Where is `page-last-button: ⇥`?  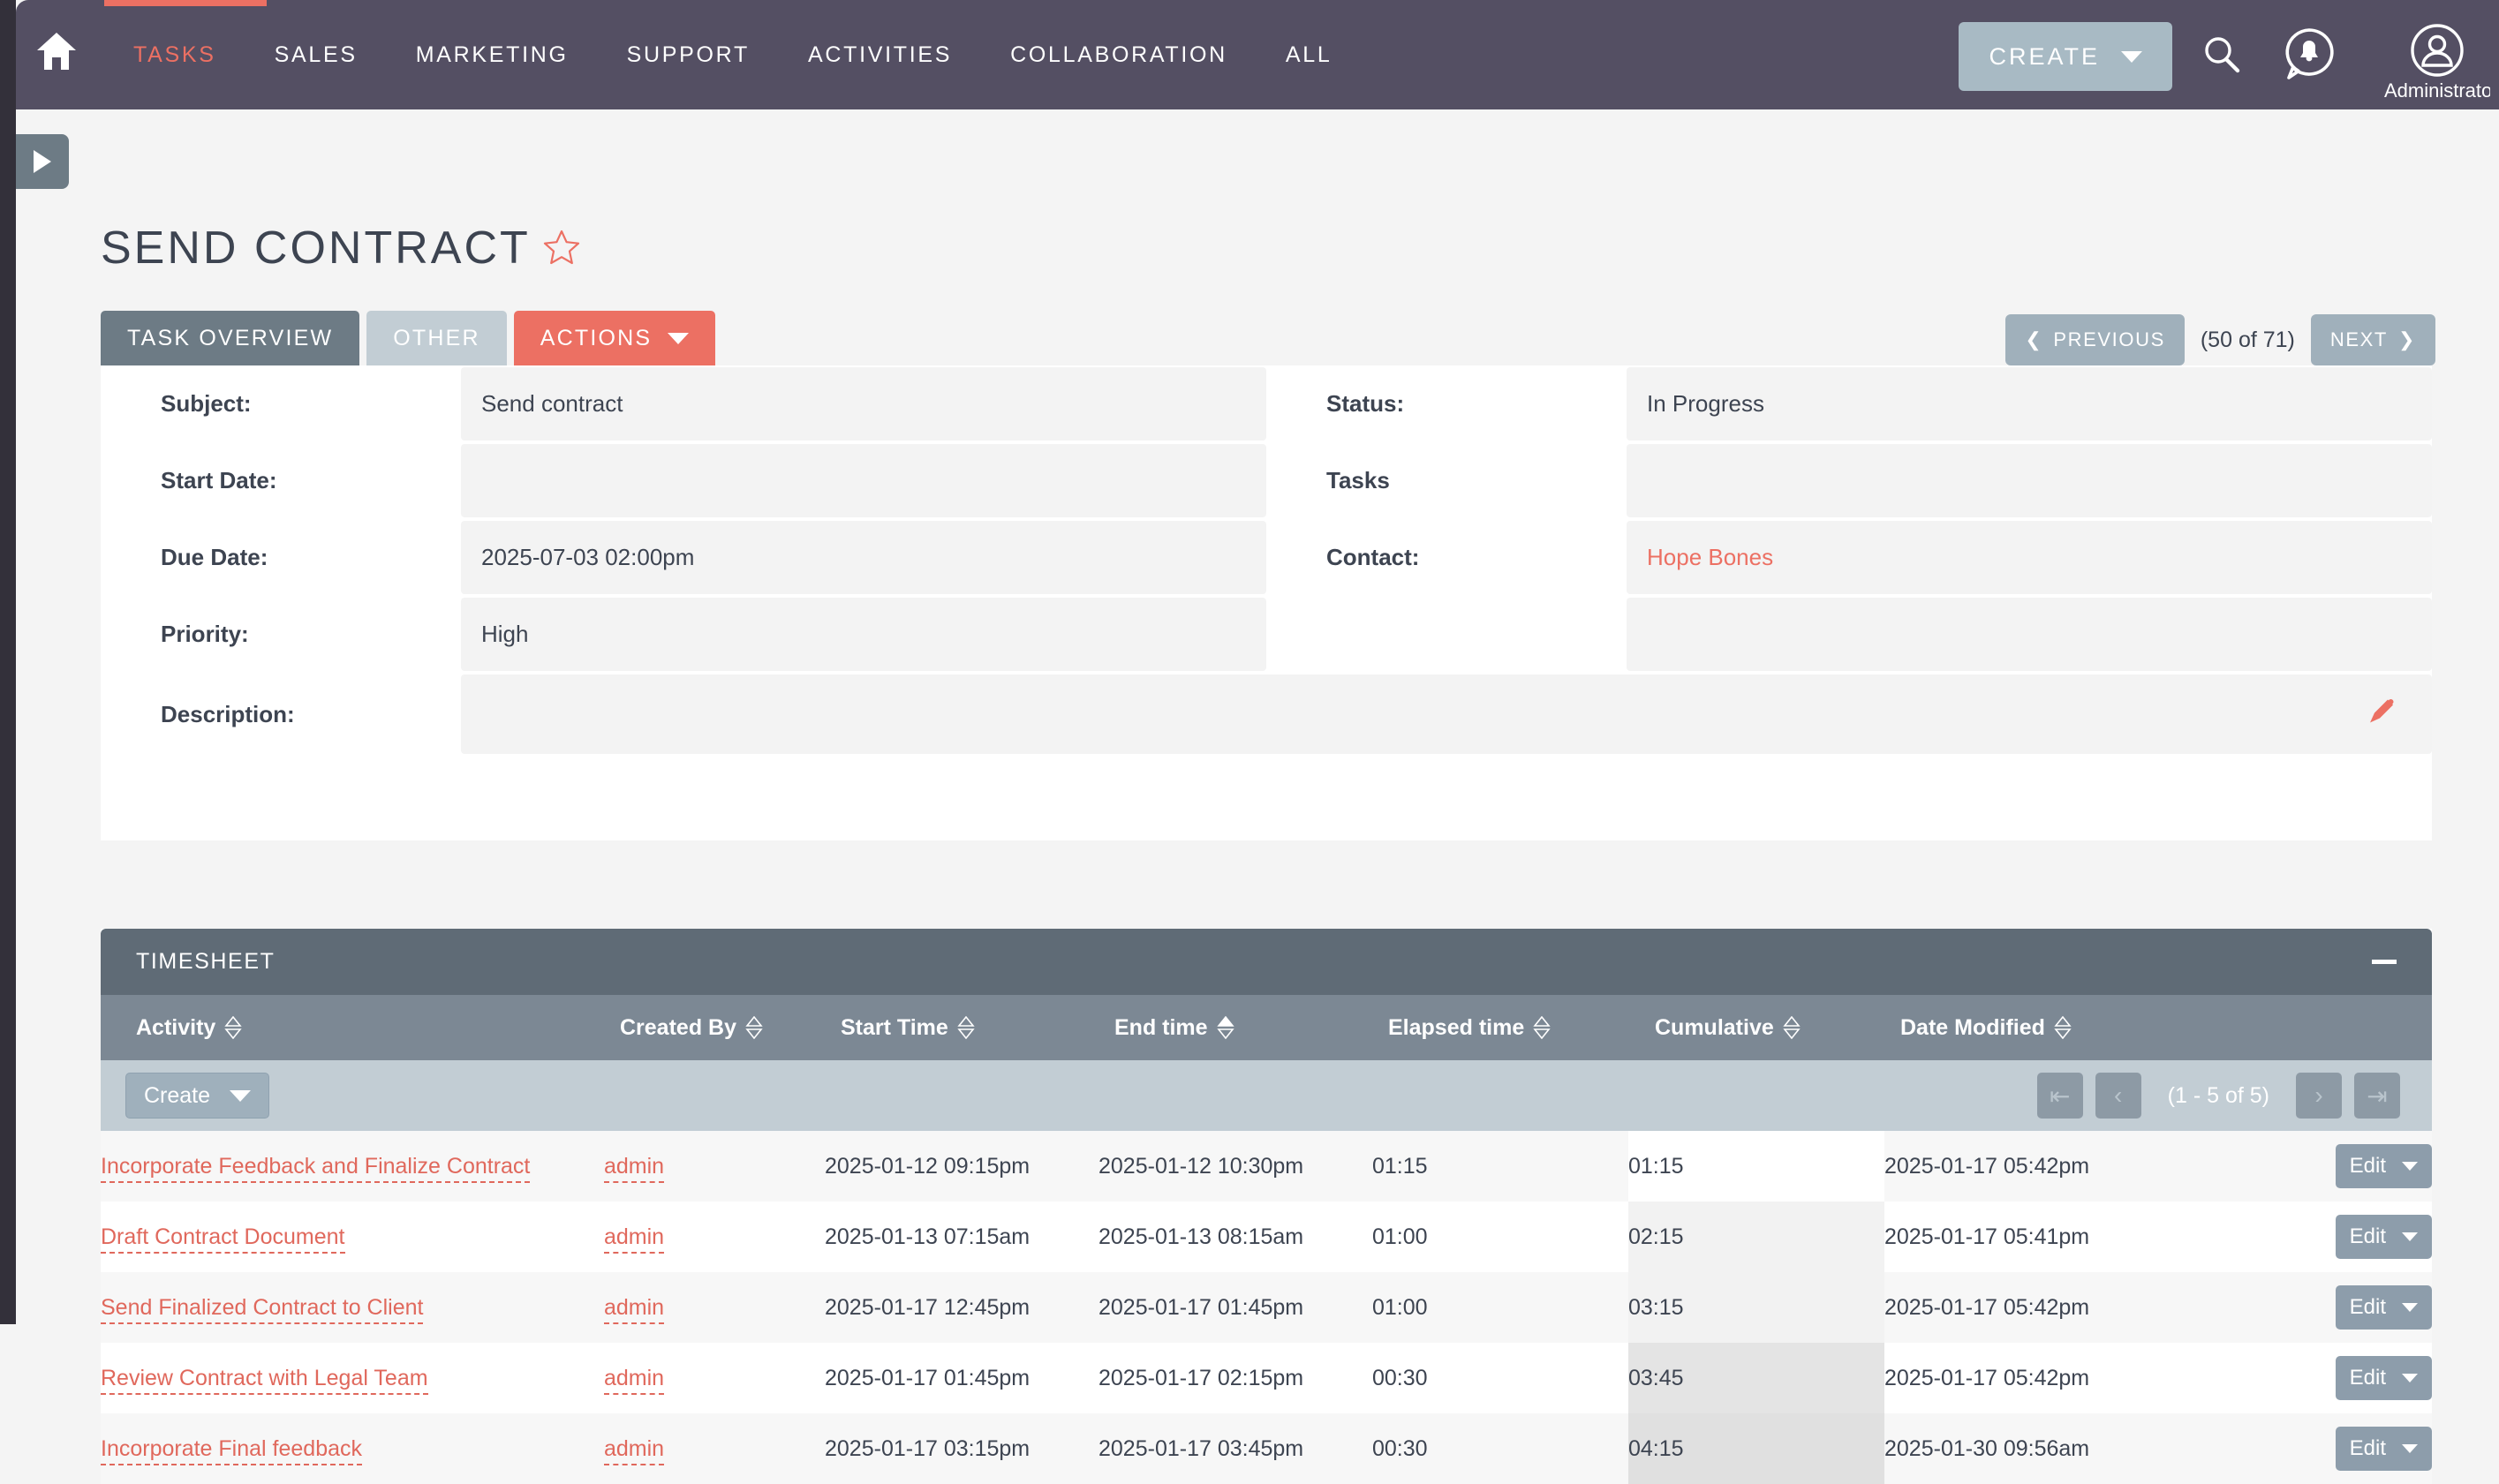 page-last-button: ⇥ is located at coordinates (2377, 1096).